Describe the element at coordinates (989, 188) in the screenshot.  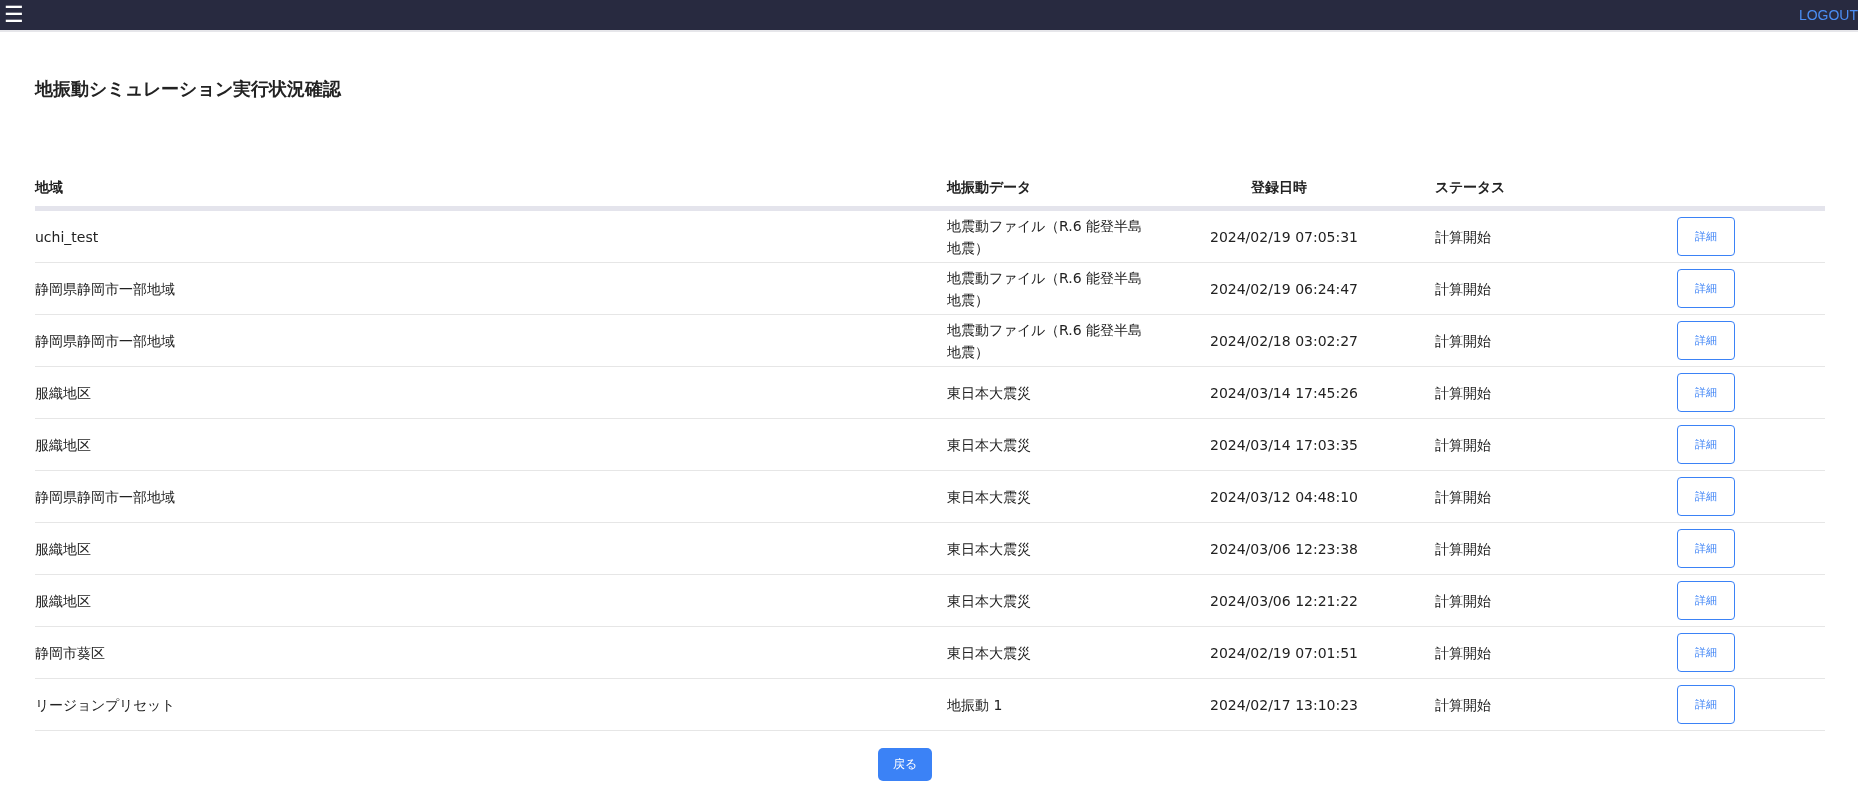
I see `column-header: 地振動データ` at that location.